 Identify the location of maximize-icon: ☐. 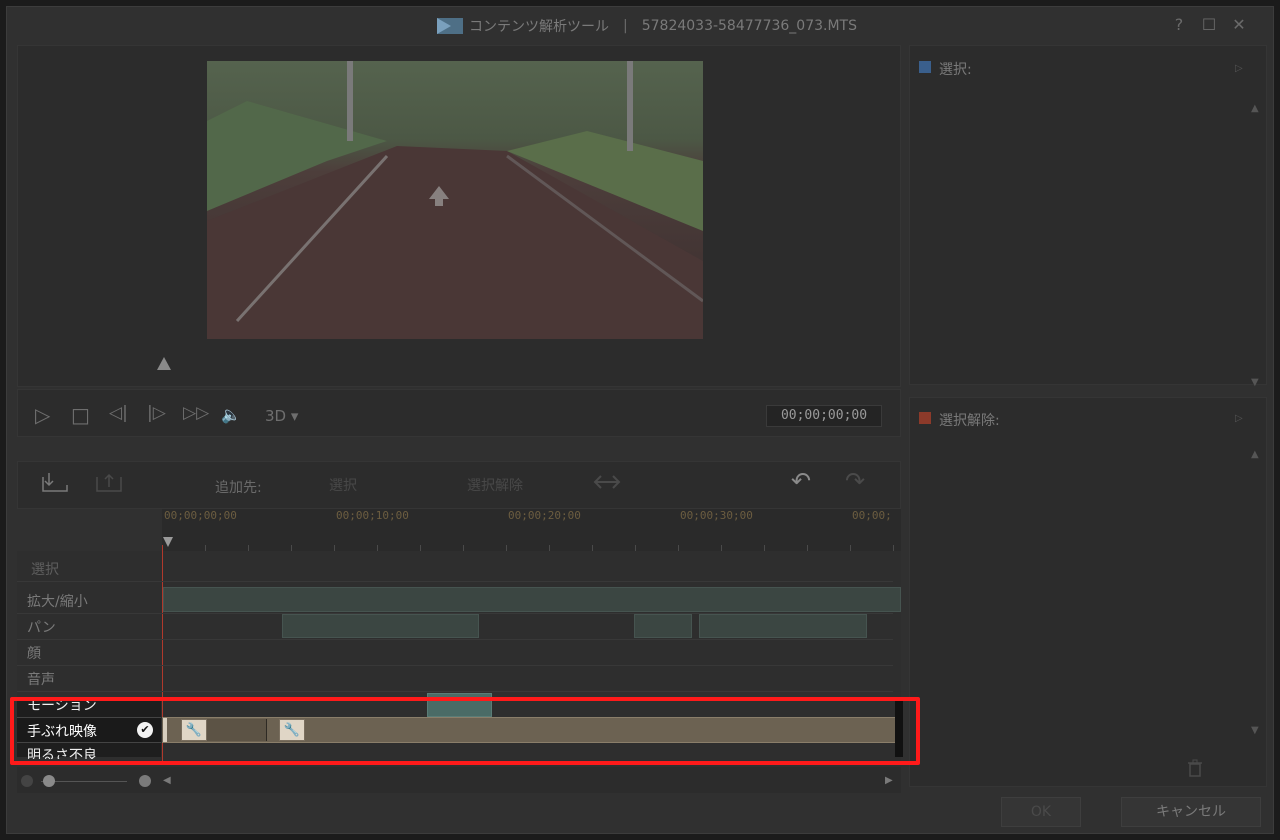
(1209, 24).